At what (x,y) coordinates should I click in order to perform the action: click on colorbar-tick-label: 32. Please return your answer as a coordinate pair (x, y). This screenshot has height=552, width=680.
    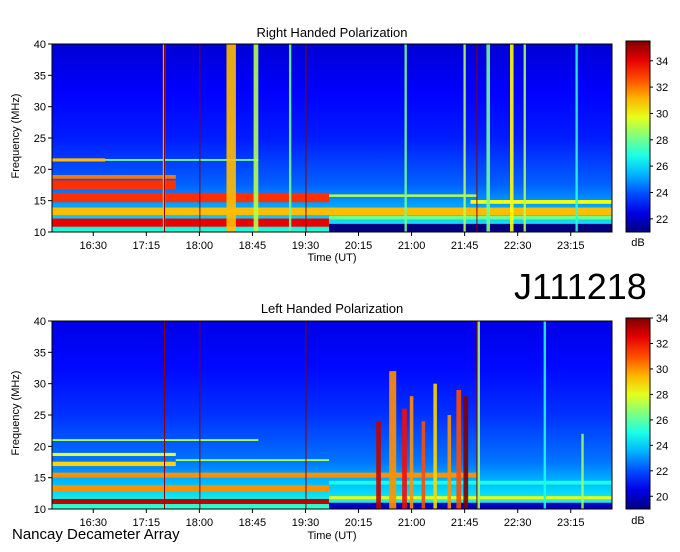
    Looking at the image, I should click on (662, 344).